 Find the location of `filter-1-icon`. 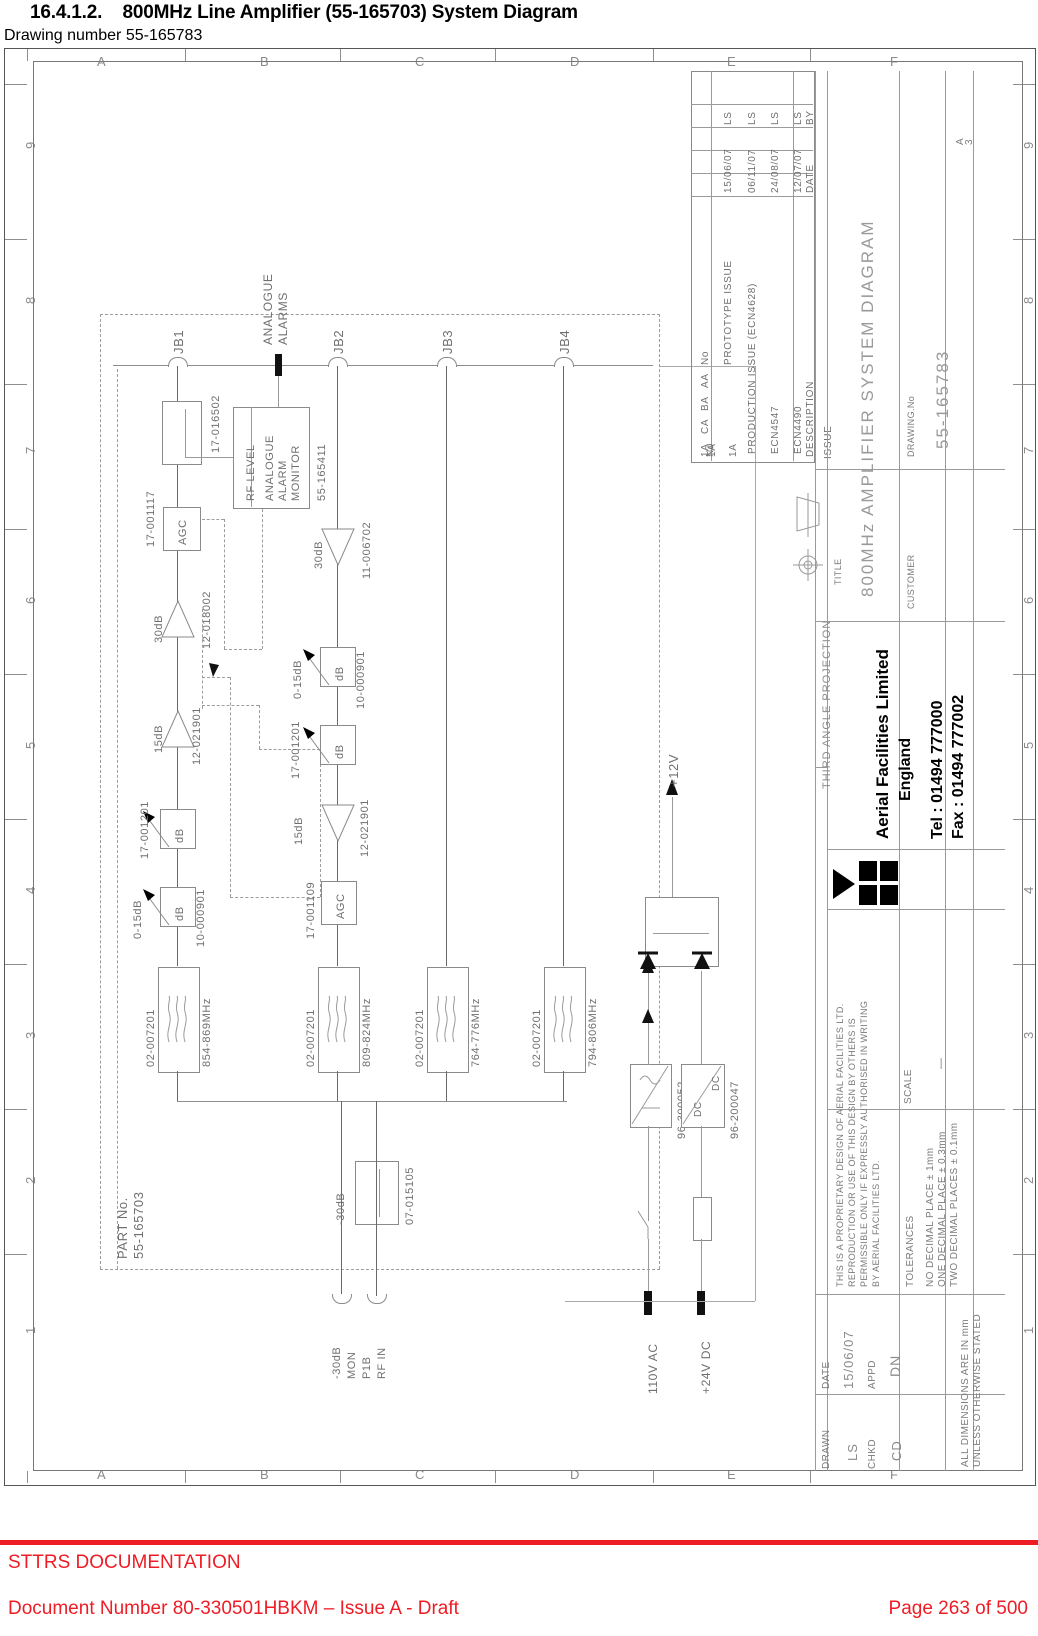

filter-1-icon is located at coordinates (177, 1019).